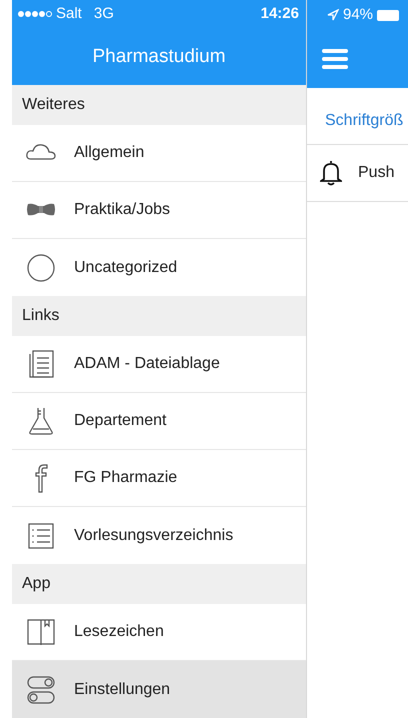 The height and width of the screenshot is (718, 408). What do you see at coordinates (53, 105) in the screenshot?
I see `section-header: Weiteres` at bounding box center [53, 105].